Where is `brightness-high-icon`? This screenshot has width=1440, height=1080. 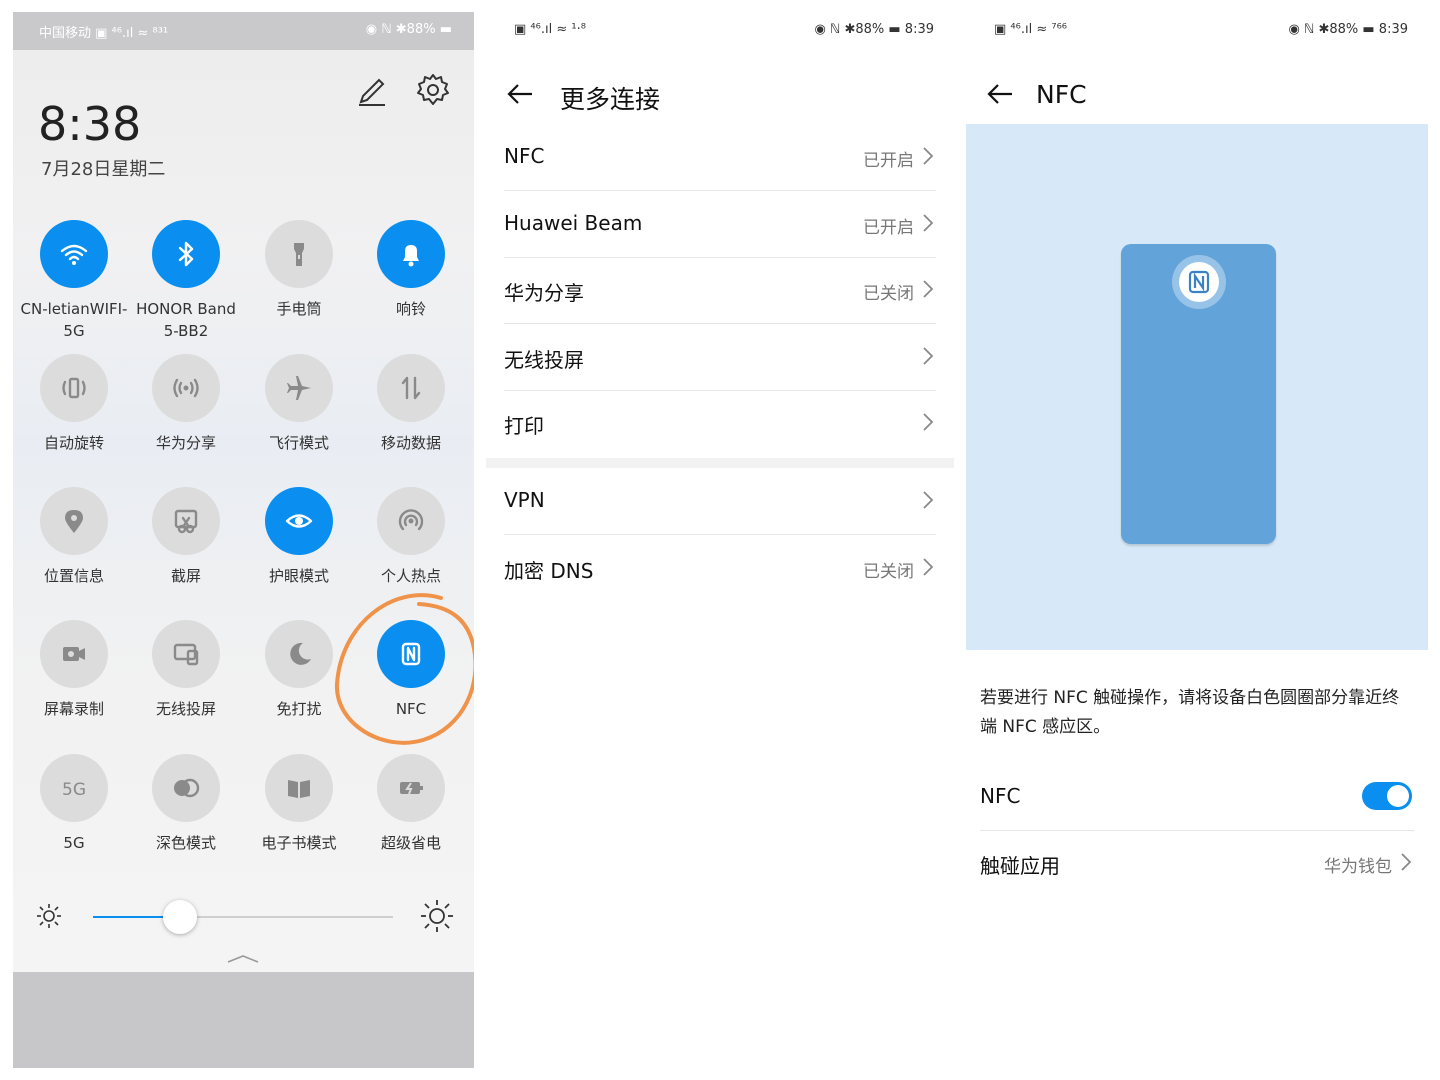 brightness-high-icon is located at coordinates (437, 916).